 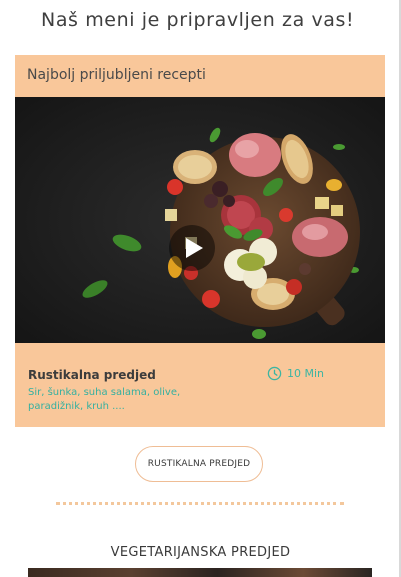 I want to click on card-header: Najbolj priljubljeni recepti, so click(x=200, y=76).